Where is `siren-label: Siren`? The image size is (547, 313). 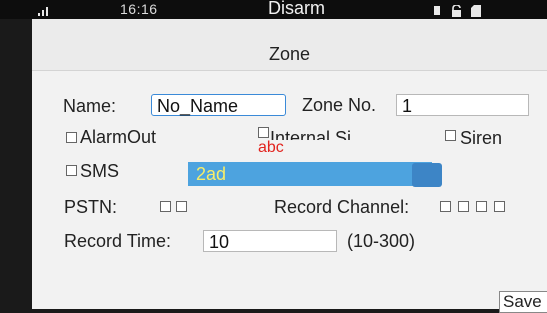
siren-label: Siren is located at coordinates (481, 138).